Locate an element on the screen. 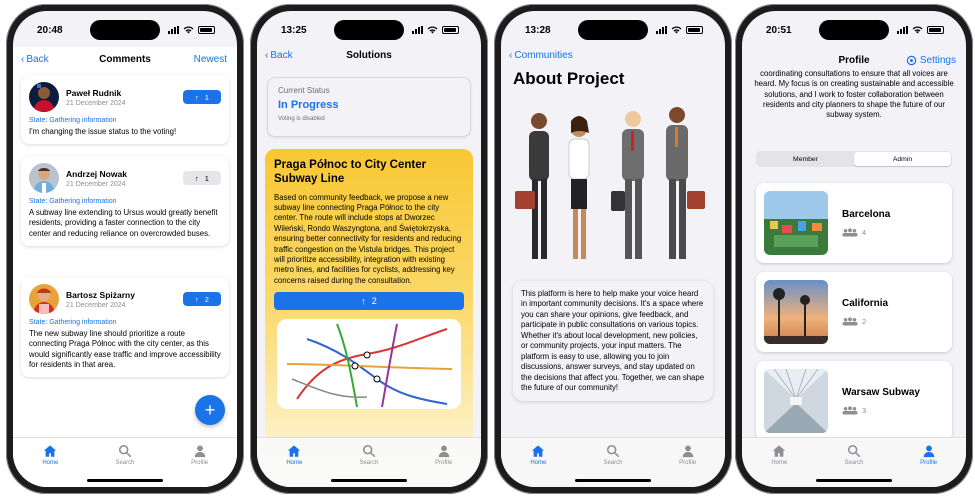 The height and width of the screenshot is (498, 975). sort-newest-button: Newest is located at coordinates (210, 59).